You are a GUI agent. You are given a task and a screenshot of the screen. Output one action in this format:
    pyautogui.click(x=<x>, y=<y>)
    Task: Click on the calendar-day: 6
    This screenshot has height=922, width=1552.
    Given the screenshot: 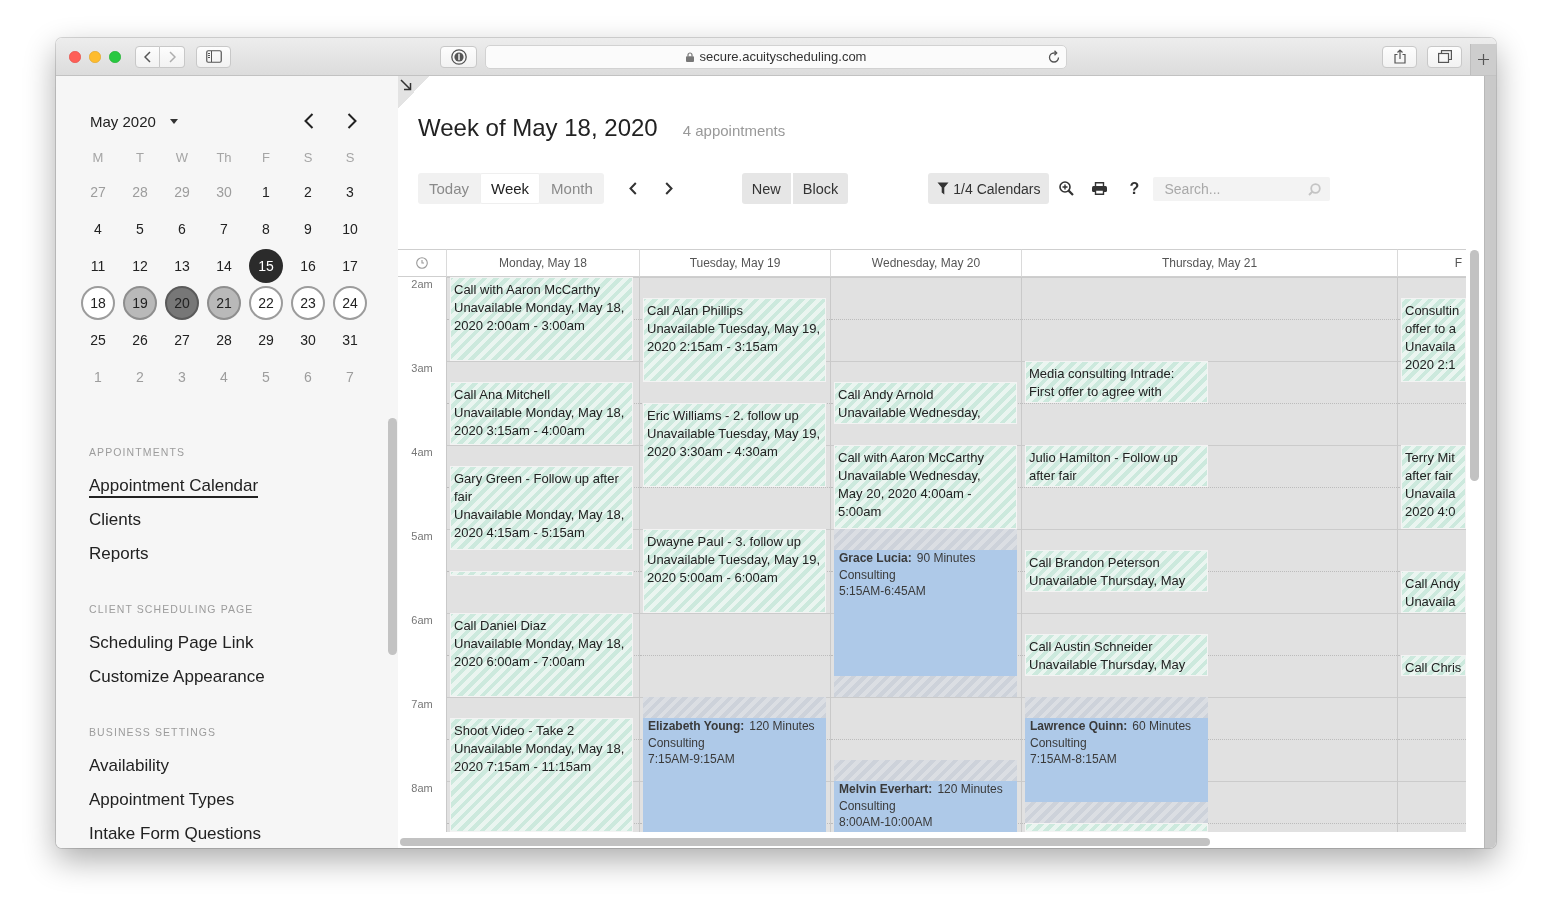 What is the action you would take?
    pyautogui.click(x=182, y=228)
    